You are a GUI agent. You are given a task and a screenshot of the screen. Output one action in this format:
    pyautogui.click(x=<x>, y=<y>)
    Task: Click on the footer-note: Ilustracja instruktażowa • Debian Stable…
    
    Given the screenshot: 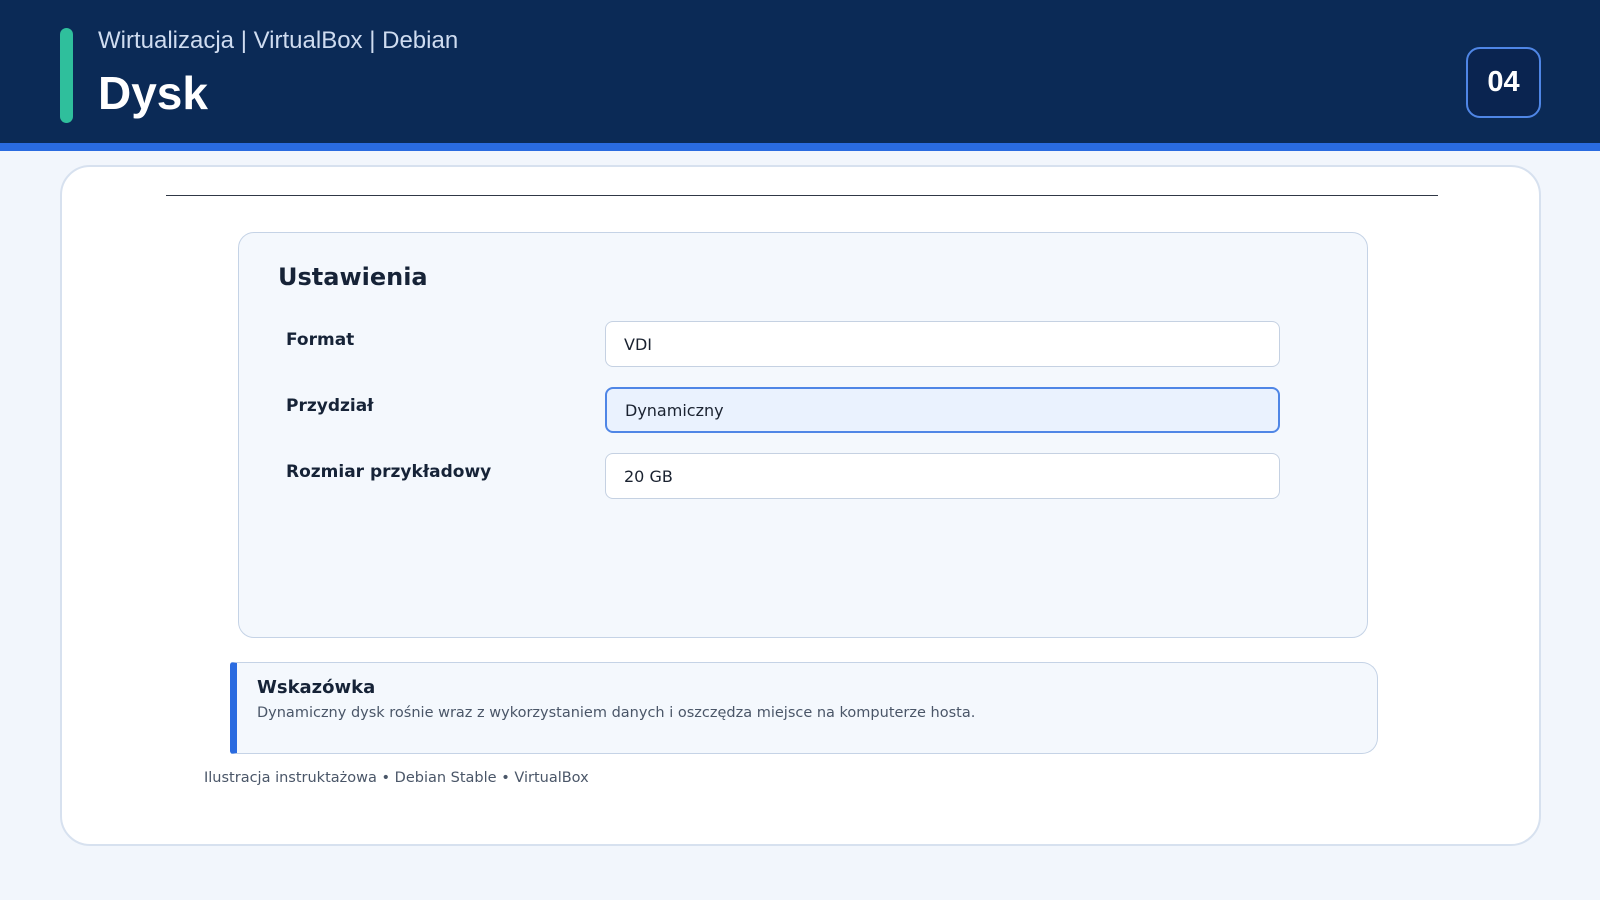 What is the action you would take?
    pyautogui.click(x=396, y=778)
    